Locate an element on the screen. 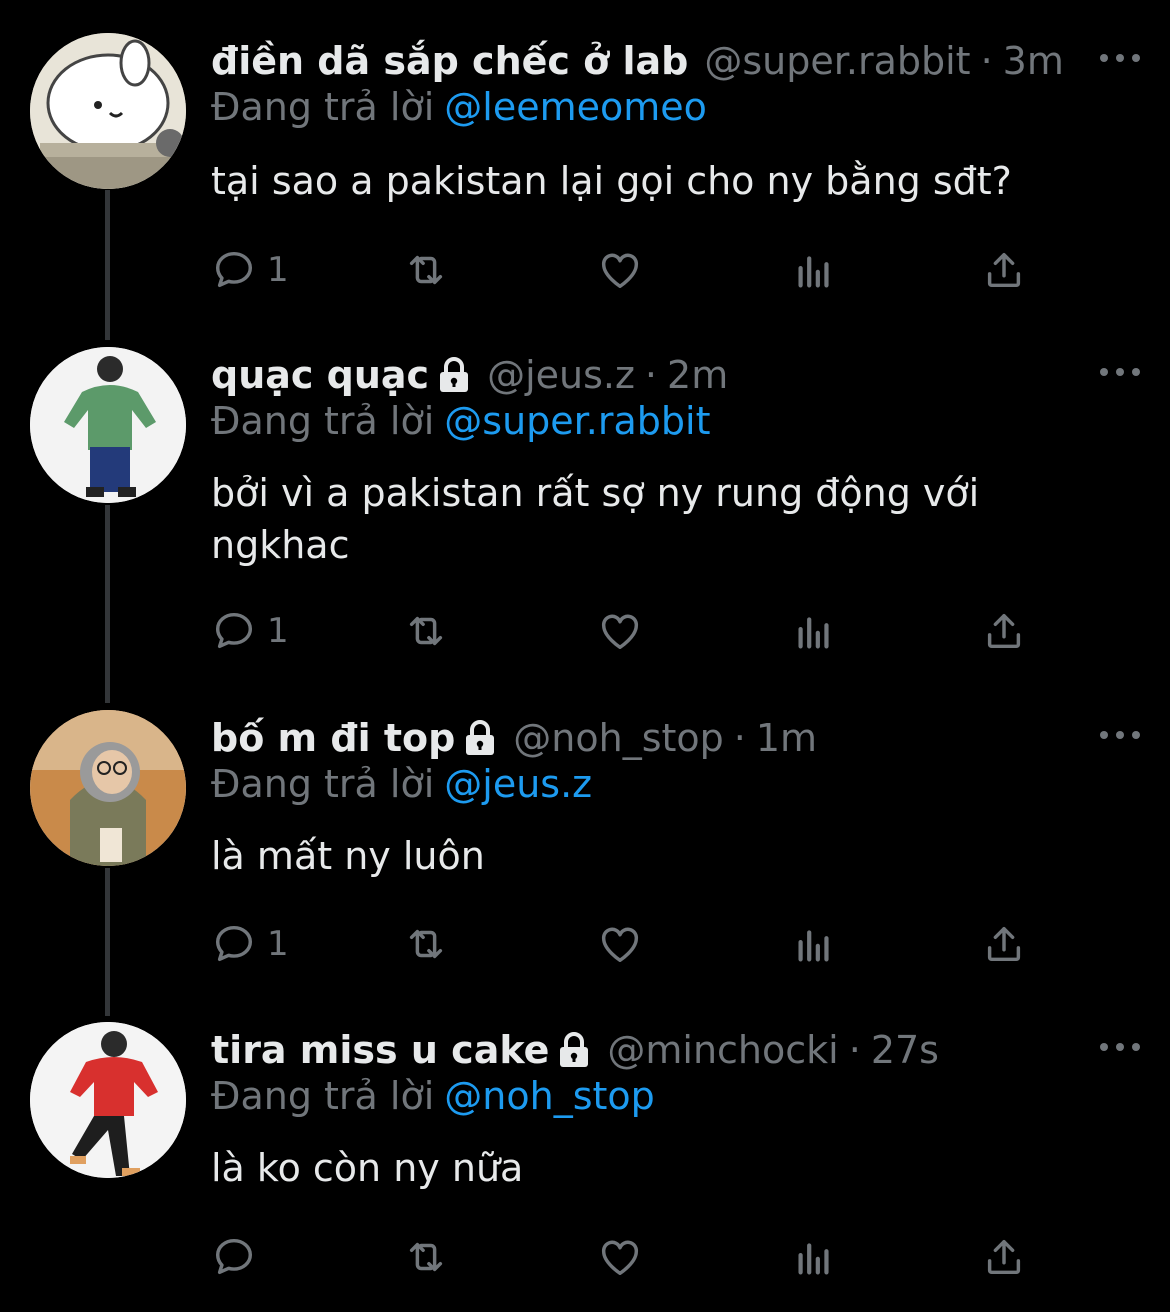  display-name: điền dã sắp chếc ở lab is located at coordinates (449, 61).